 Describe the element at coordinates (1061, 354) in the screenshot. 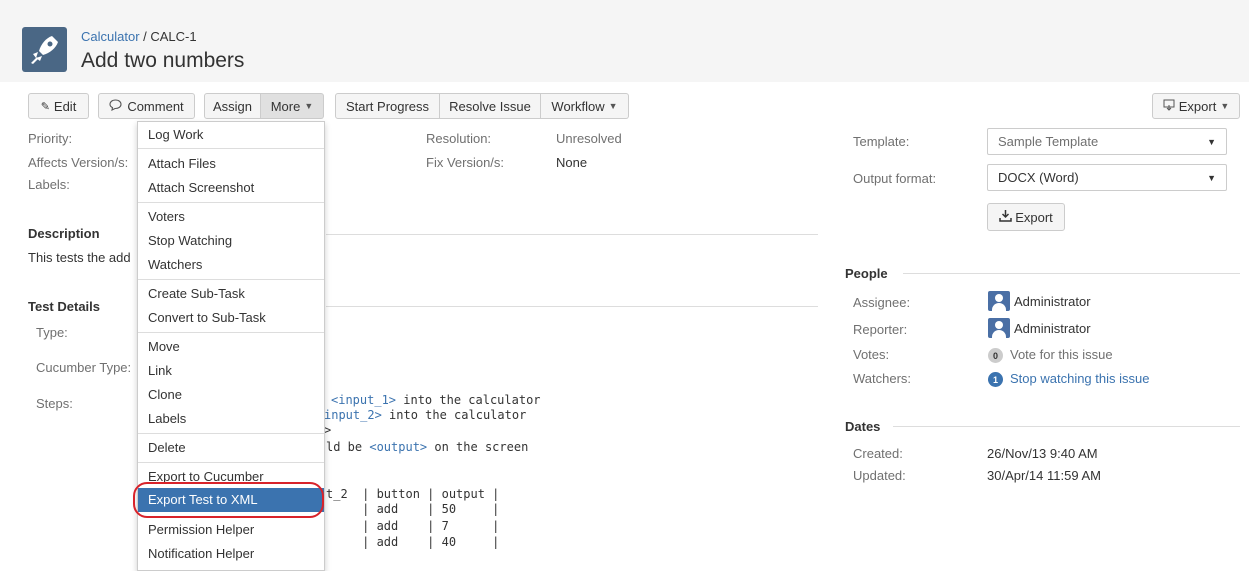

I see `vote-link: Vote for this issue` at that location.